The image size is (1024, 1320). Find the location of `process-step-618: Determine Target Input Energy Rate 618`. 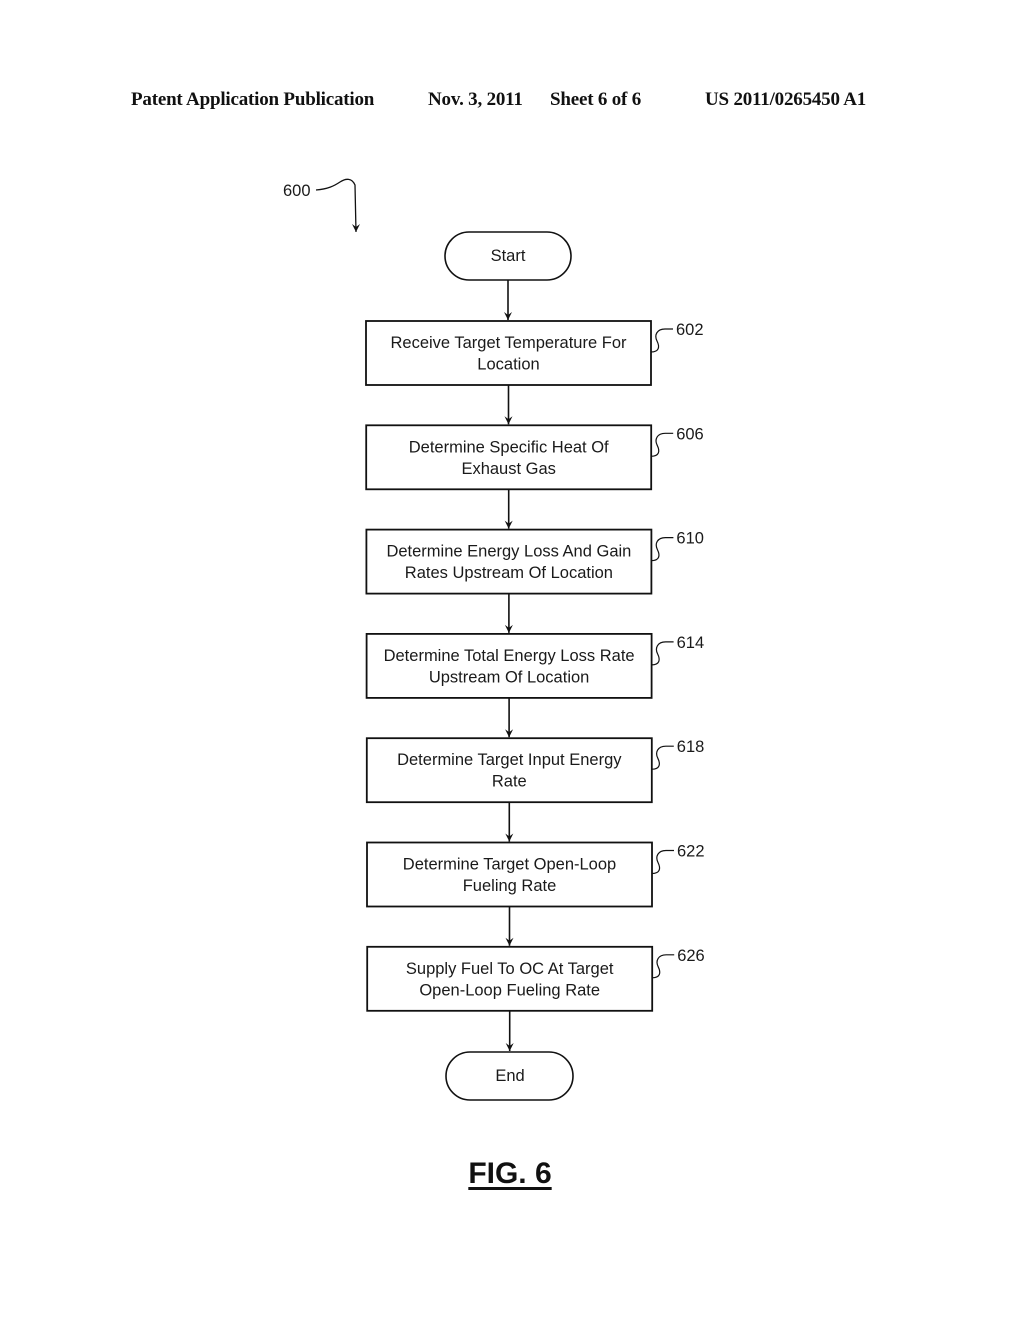

process-step-618: Determine Target Input Energy Rate 618 is located at coordinates (535, 770).